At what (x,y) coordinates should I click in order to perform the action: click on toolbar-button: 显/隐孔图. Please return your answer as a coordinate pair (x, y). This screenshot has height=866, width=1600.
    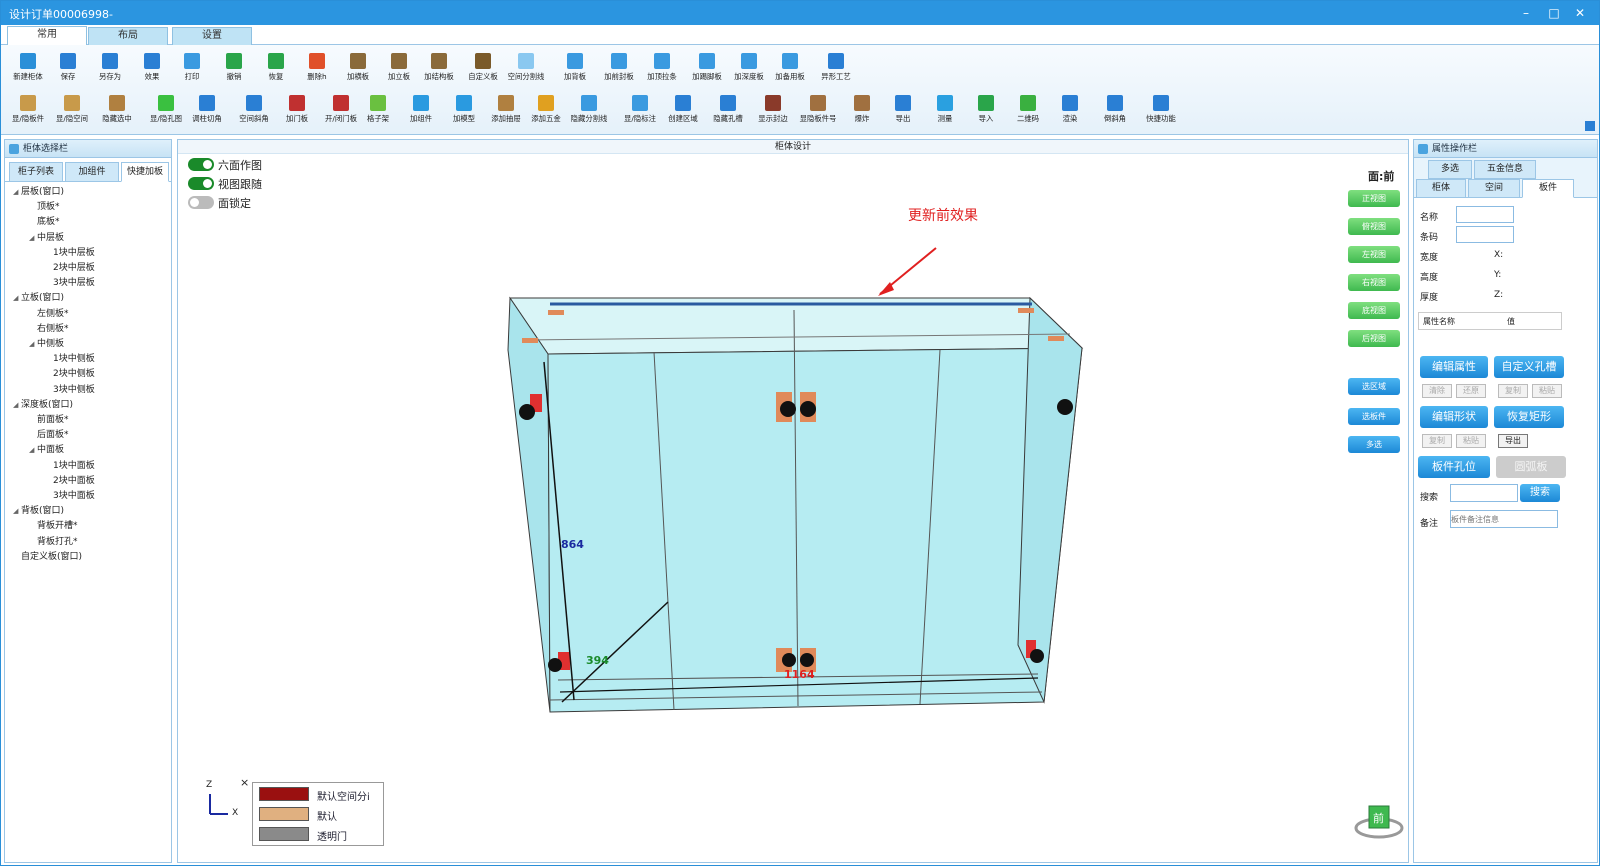
    Looking at the image, I should click on (166, 111).